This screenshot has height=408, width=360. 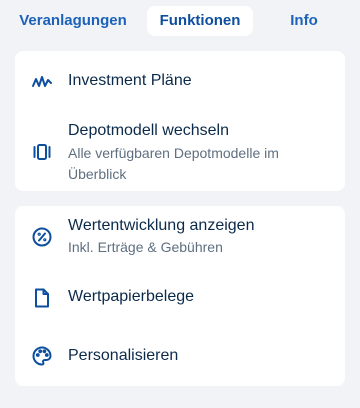 I want to click on menu-item-wertpapierbelege: Wertpapierbelege, so click(x=180, y=297).